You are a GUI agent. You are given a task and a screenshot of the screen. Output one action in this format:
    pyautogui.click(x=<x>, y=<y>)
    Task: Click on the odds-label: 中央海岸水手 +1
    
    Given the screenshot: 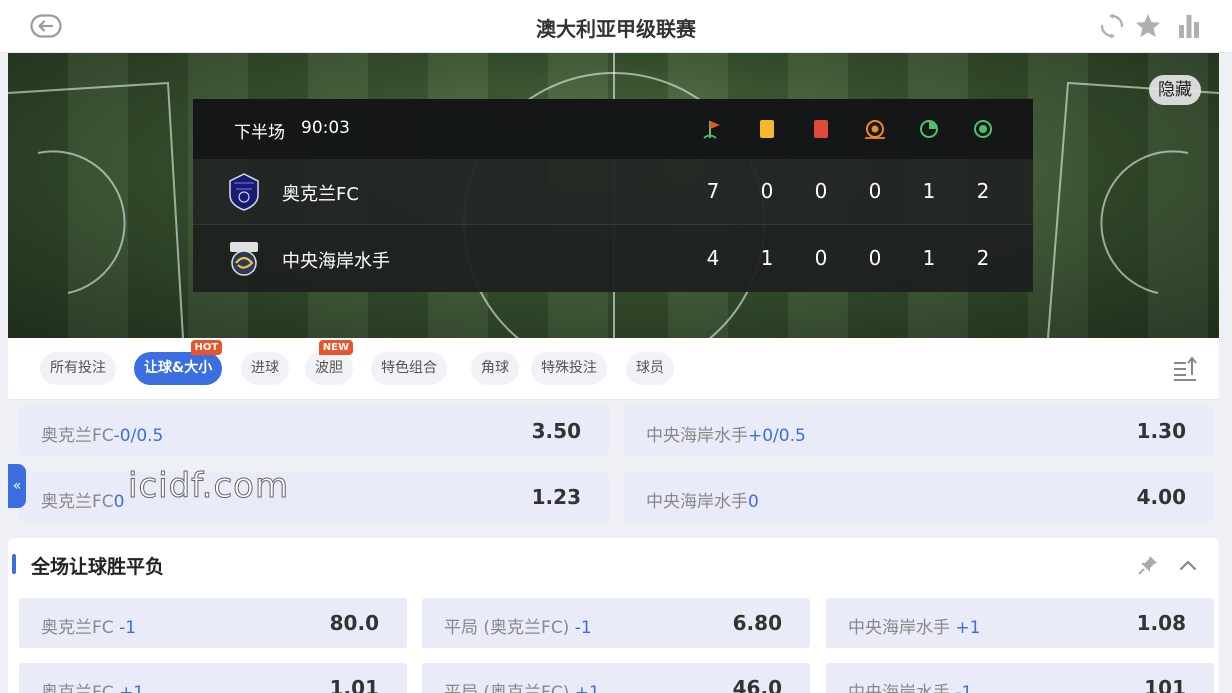 What is the action you would take?
    pyautogui.click(x=914, y=628)
    